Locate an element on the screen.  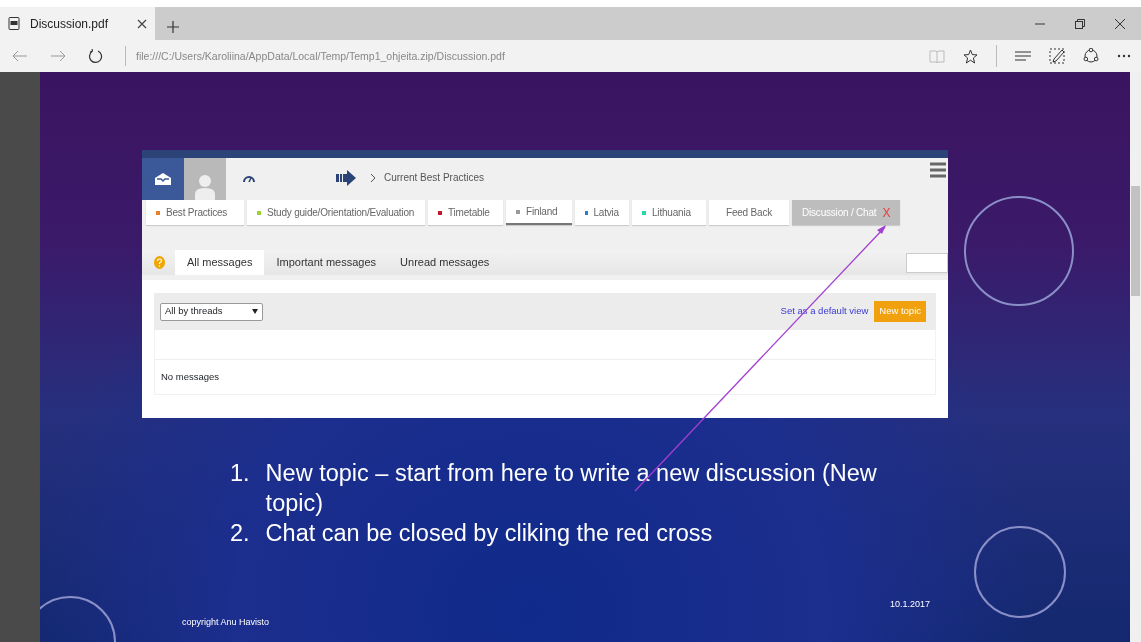
menu-tab: Latvia is located at coordinates (602, 212).